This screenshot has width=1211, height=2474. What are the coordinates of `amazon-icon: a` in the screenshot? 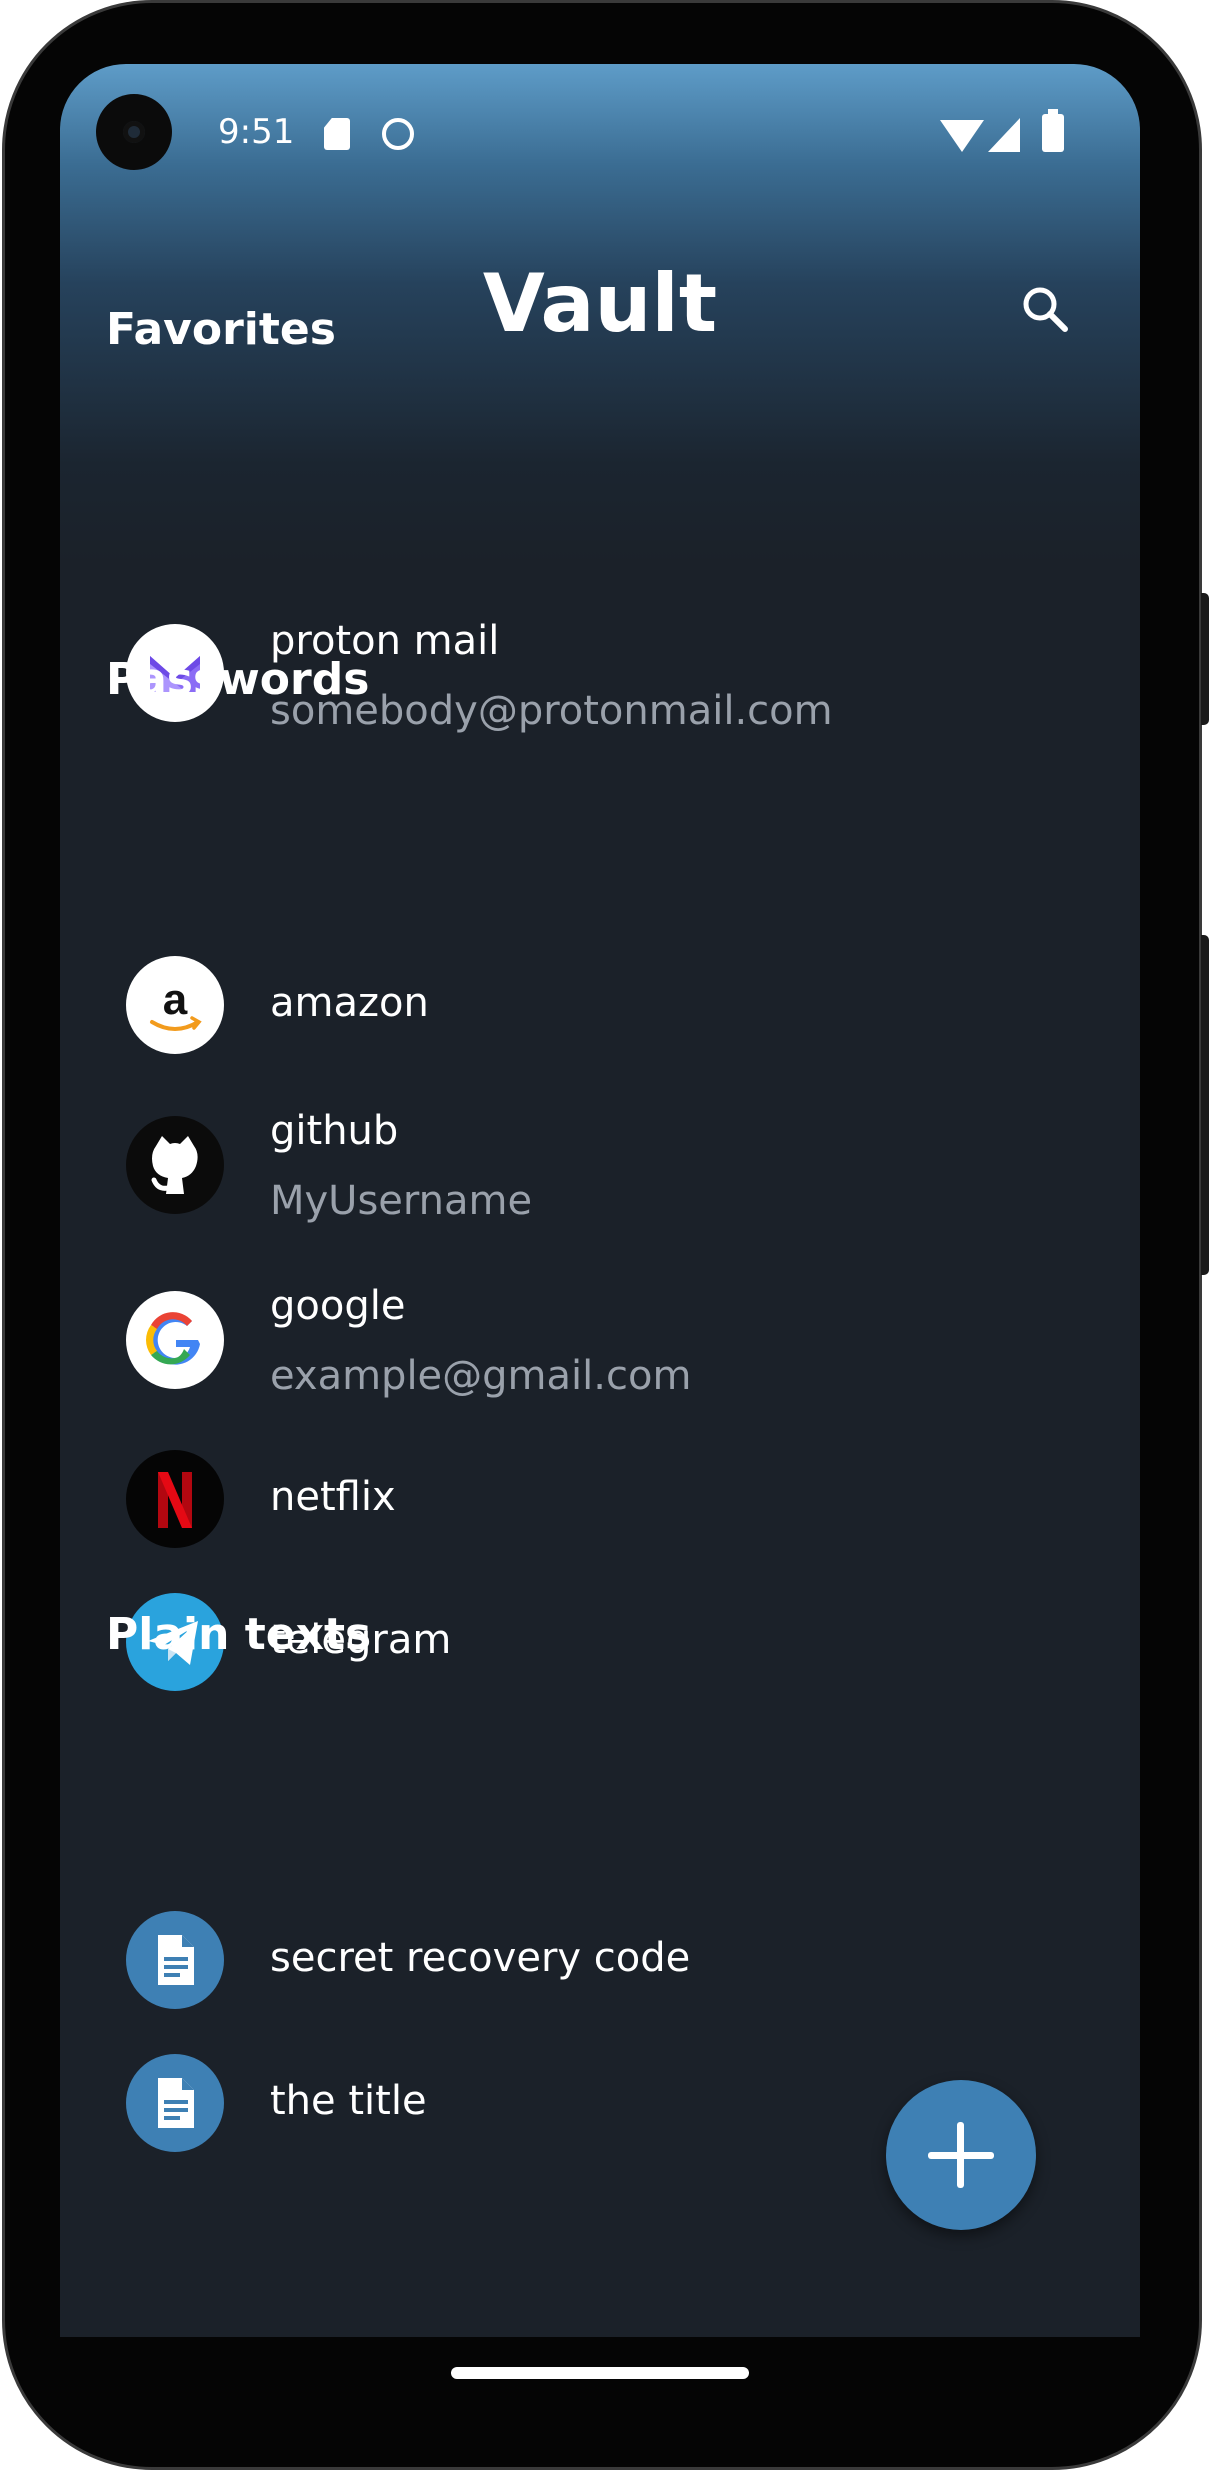 It's located at (175, 1005).